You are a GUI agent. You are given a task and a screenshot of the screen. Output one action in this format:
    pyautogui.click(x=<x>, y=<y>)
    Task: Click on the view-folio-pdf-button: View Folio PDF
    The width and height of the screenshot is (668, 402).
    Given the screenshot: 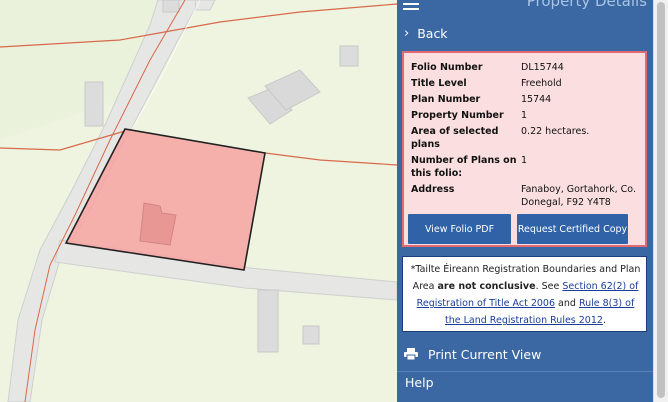 What is the action you would take?
    pyautogui.click(x=459, y=229)
    